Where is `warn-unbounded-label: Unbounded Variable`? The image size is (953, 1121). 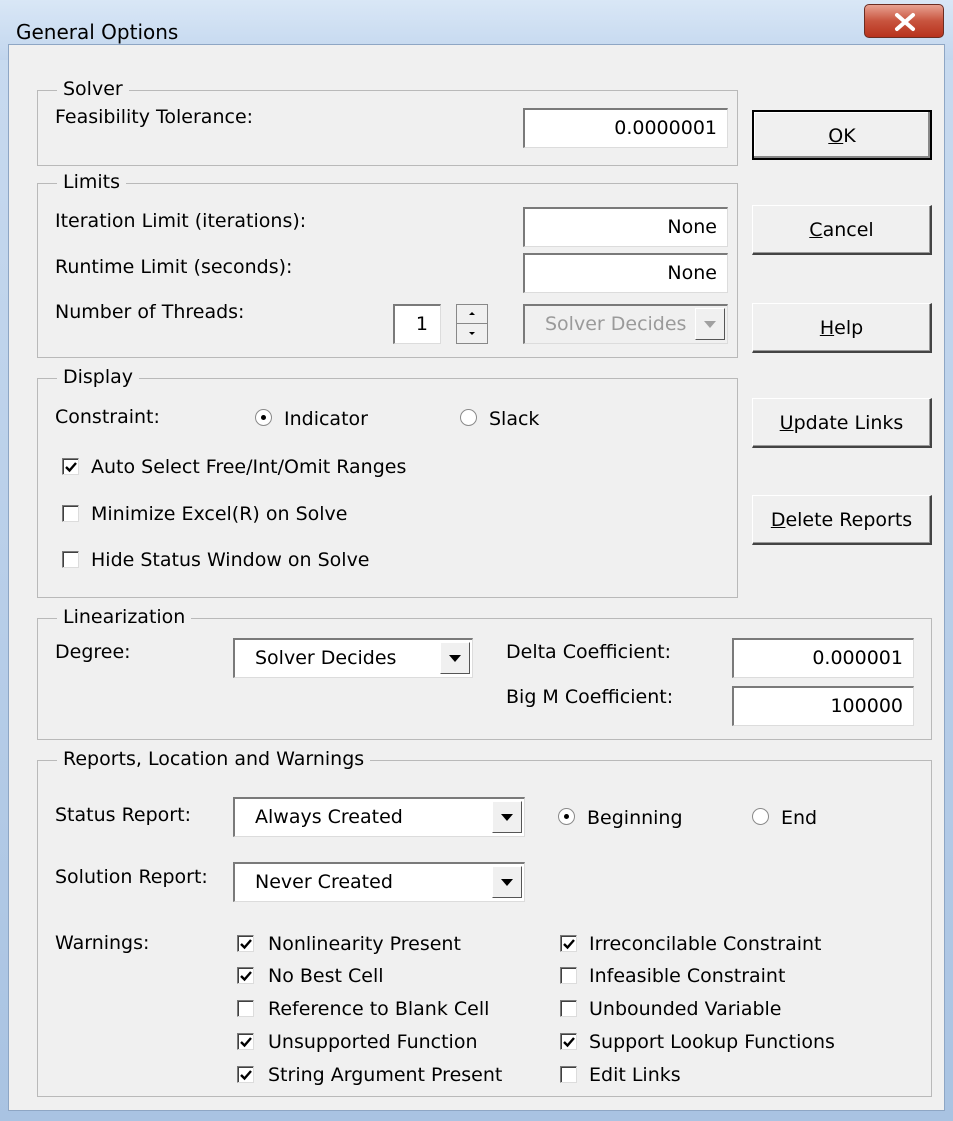
warn-unbounded-label: Unbounded Variable is located at coordinates (685, 1009).